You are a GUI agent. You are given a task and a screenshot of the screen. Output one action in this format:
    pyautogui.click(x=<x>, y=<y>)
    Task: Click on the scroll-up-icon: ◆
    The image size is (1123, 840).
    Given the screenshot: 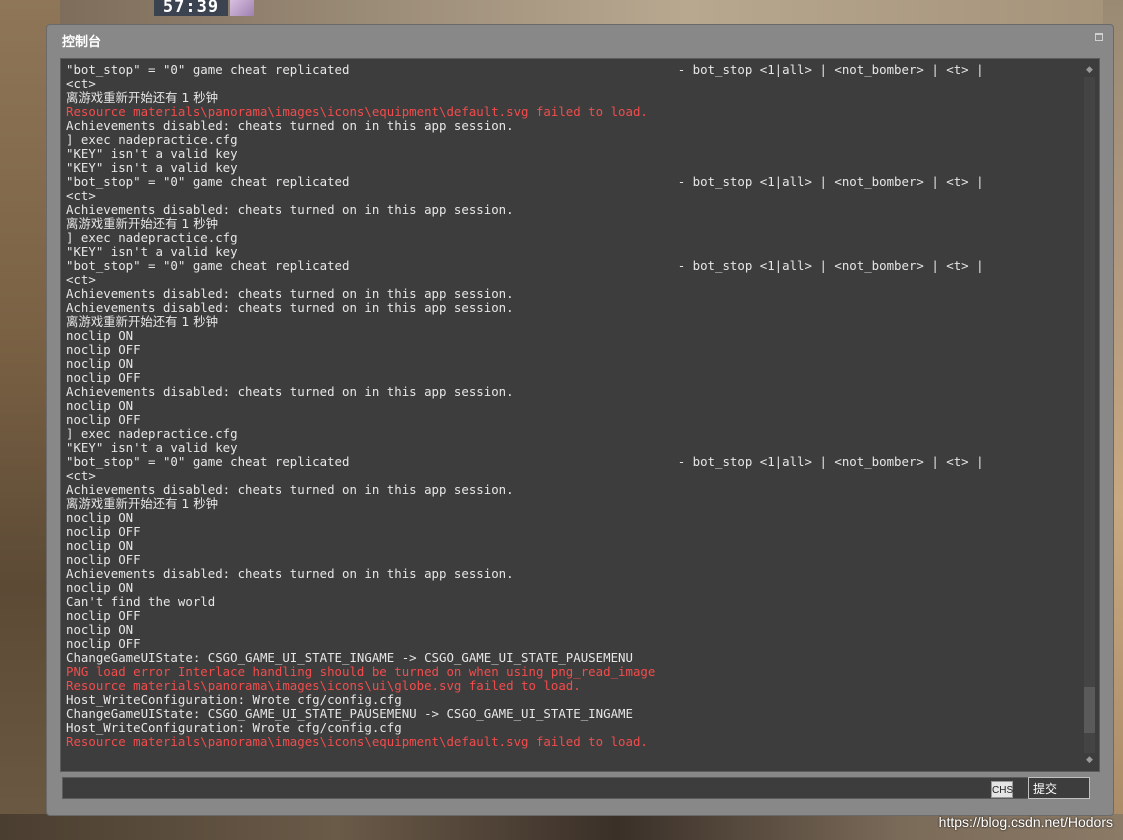 What is the action you would take?
    pyautogui.click(x=1089, y=70)
    